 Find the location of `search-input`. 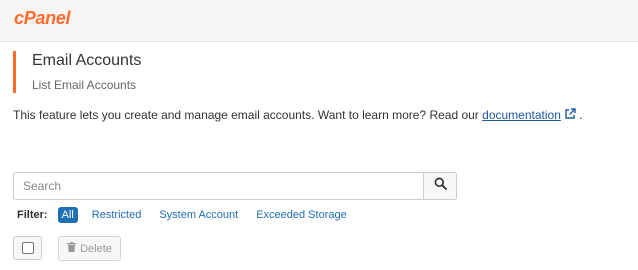

search-input is located at coordinates (218, 186).